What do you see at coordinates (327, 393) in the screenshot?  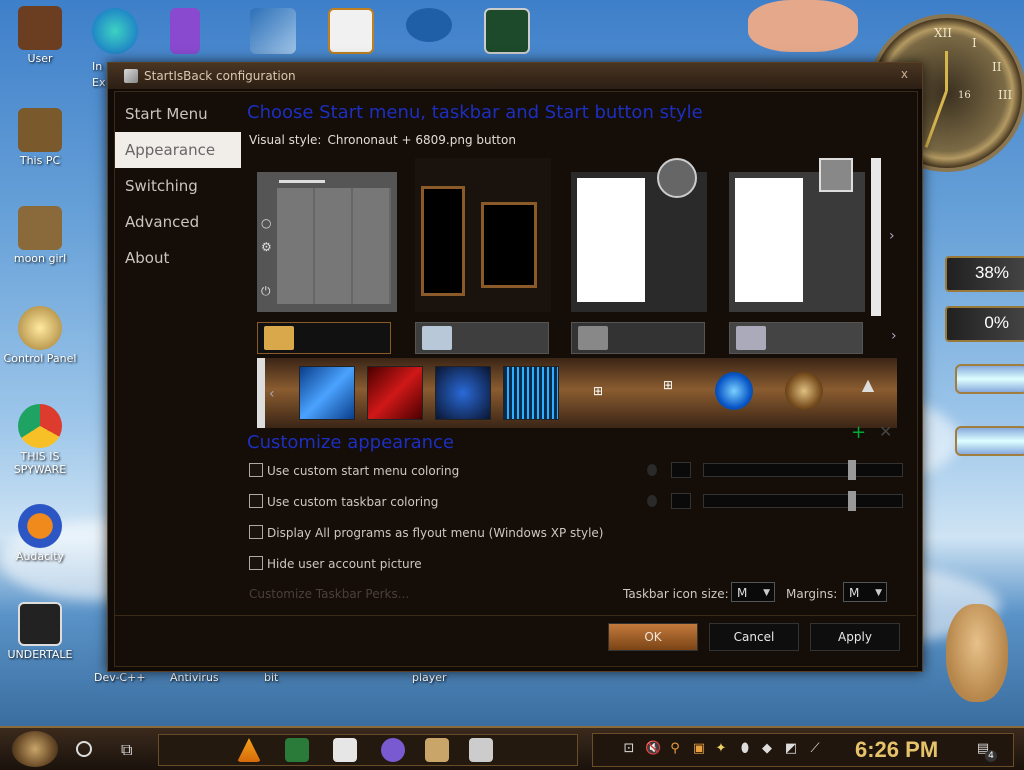 I see `start-button-blue-wave` at bounding box center [327, 393].